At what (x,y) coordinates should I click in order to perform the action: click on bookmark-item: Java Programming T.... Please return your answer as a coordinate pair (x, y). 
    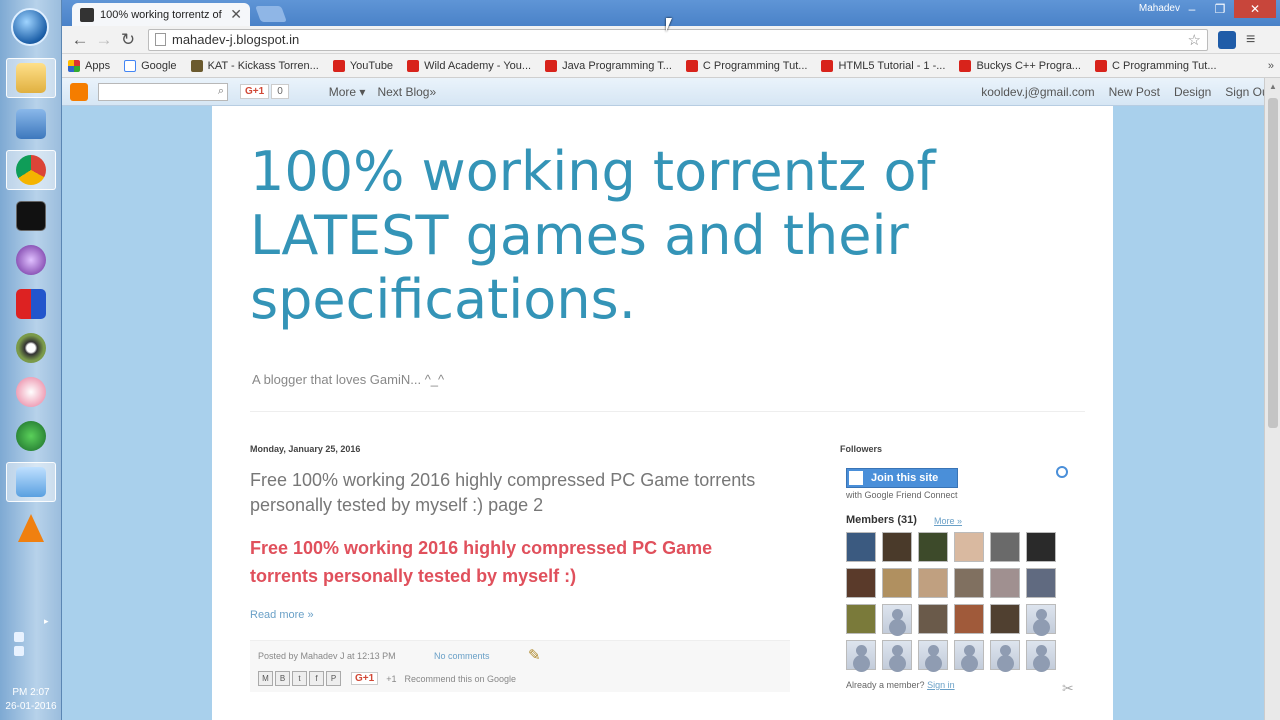
    Looking at the image, I should click on (608, 65).